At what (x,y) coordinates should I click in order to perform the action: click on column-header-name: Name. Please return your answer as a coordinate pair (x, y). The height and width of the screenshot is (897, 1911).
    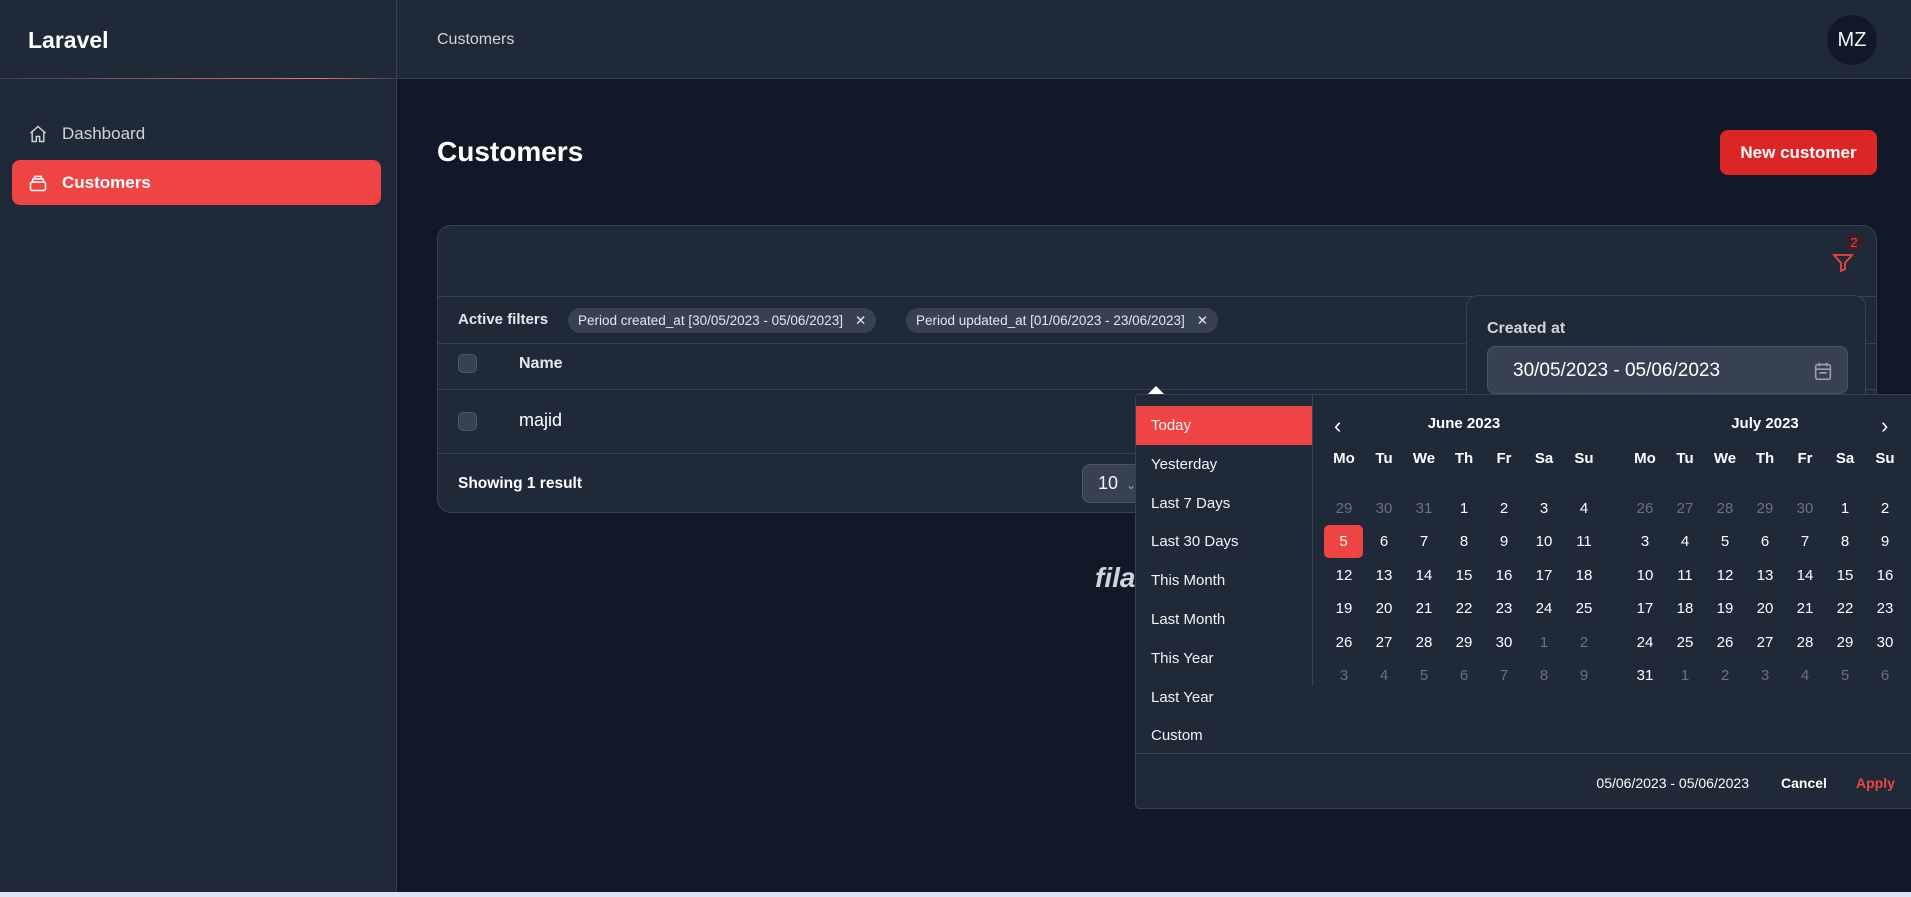
    Looking at the image, I should click on (541, 364).